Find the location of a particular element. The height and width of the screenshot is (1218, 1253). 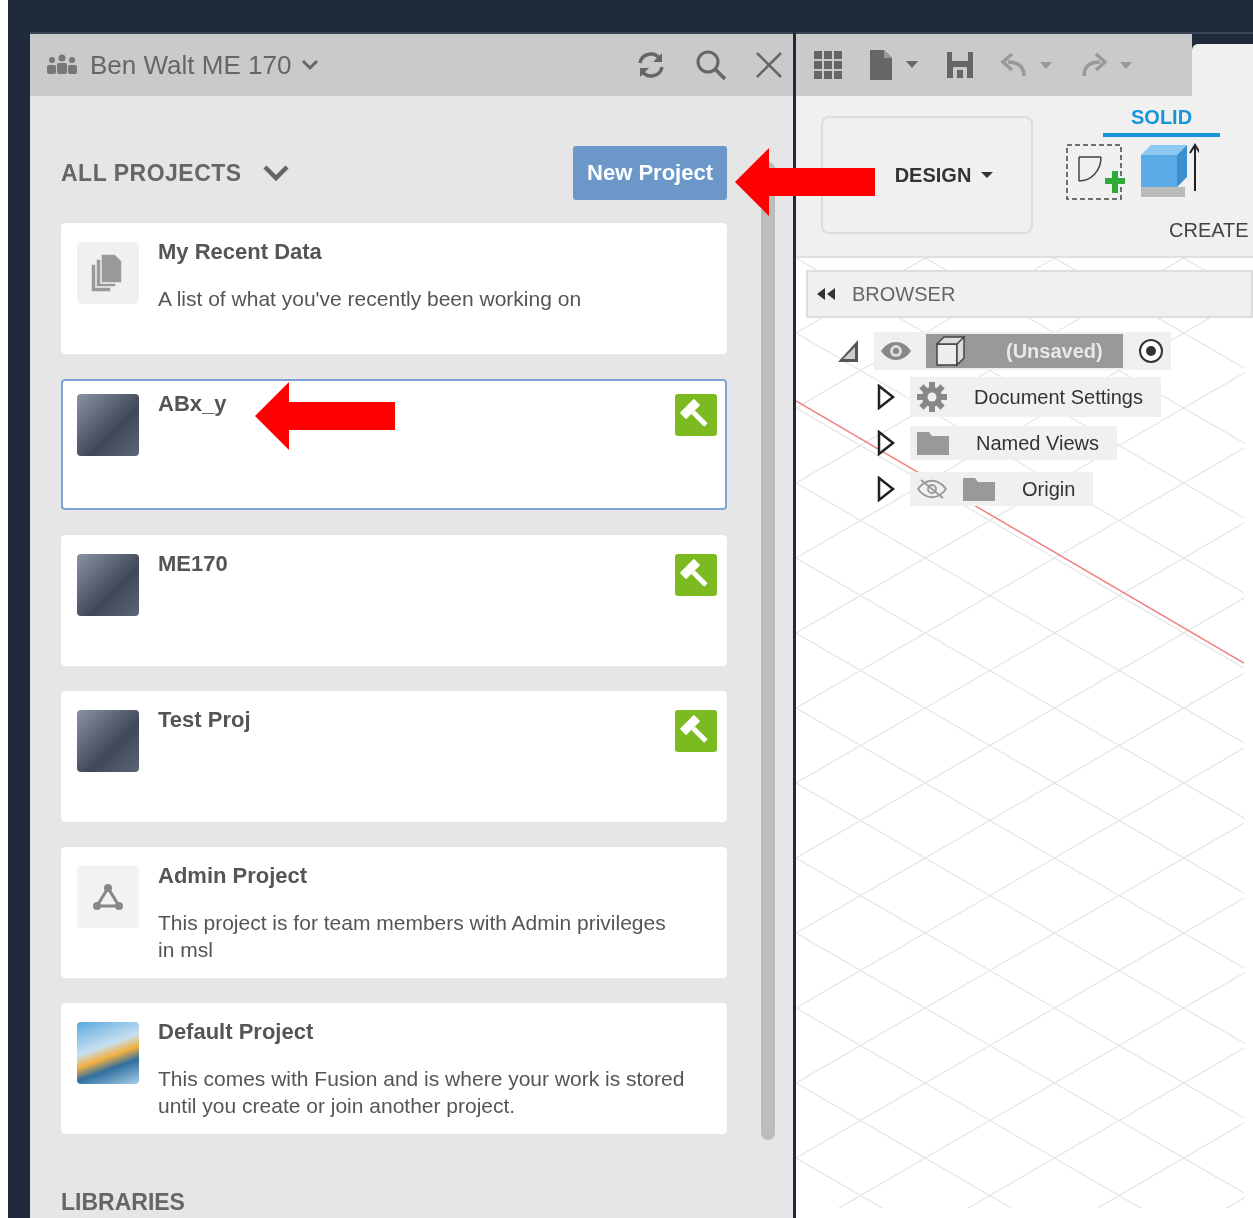

tree-label: (Unsaved) is located at coordinates (1054, 351).